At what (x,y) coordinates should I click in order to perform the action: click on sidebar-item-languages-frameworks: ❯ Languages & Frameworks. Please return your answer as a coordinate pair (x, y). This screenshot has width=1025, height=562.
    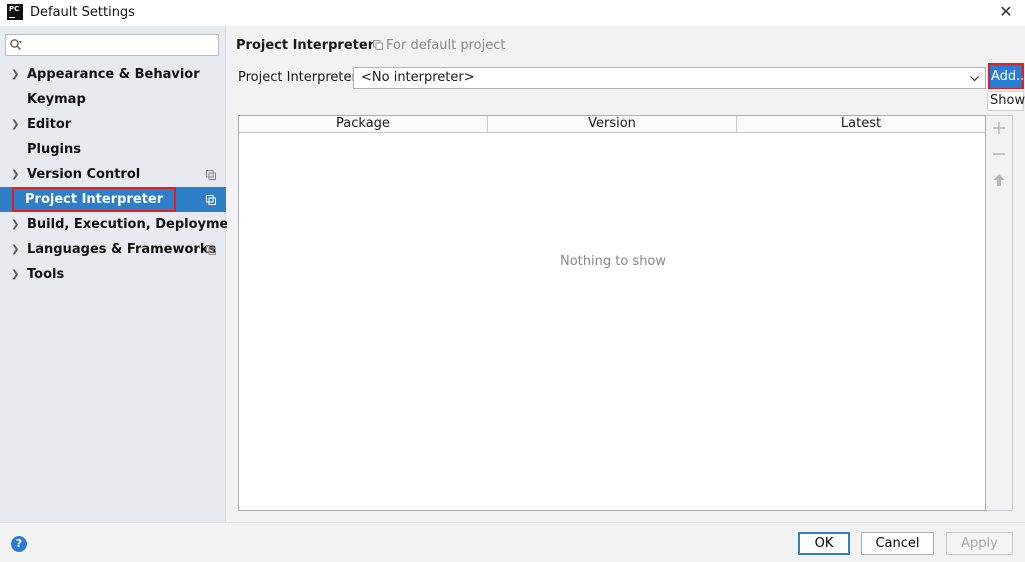
    Looking at the image, I should click on (113, 249).